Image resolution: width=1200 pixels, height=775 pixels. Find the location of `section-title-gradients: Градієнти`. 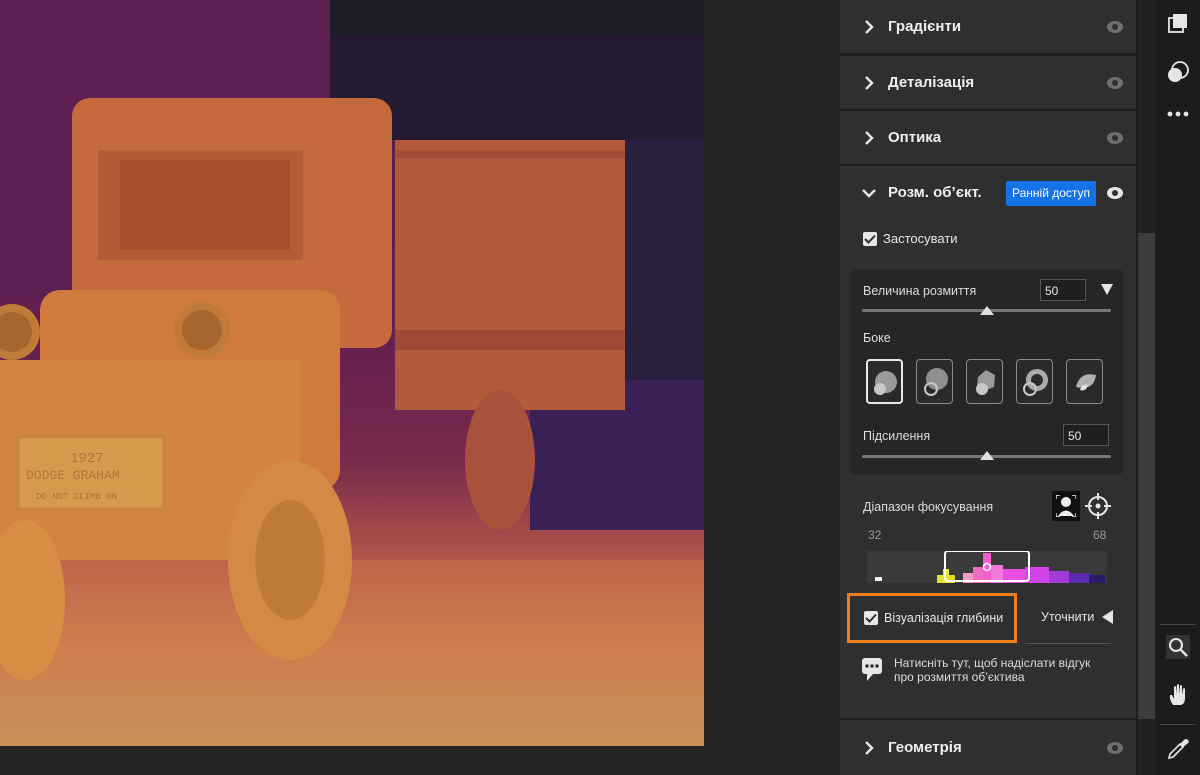

section-title-gradients: Градієнти is located at coordinates (925, 26).